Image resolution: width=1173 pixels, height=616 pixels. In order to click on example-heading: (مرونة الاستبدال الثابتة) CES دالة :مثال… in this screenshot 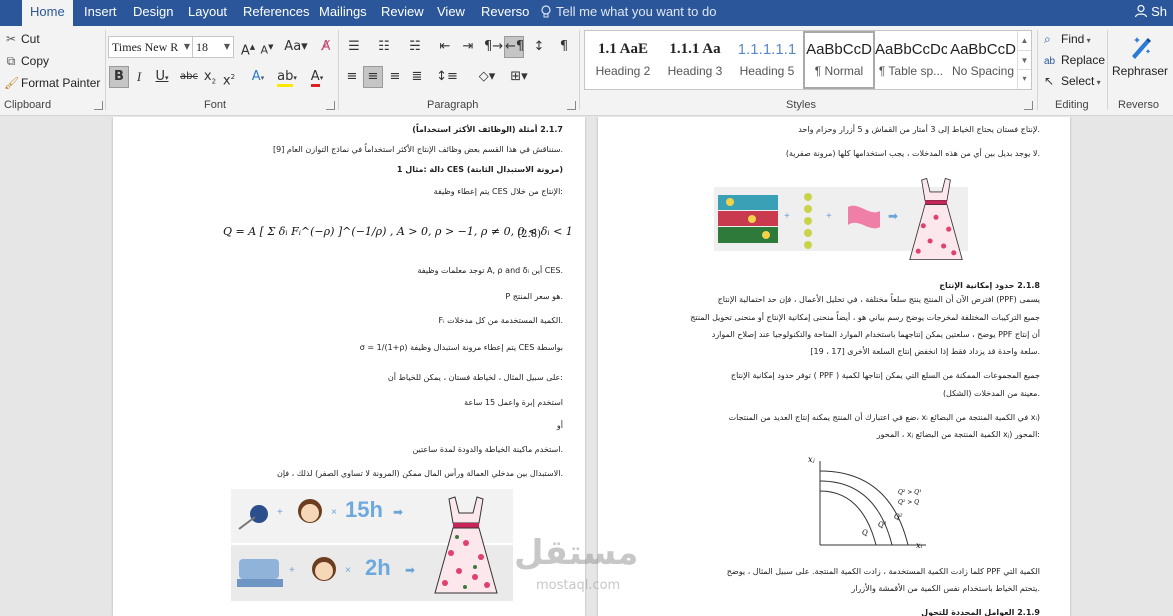, I will do `click(479, 169)`.